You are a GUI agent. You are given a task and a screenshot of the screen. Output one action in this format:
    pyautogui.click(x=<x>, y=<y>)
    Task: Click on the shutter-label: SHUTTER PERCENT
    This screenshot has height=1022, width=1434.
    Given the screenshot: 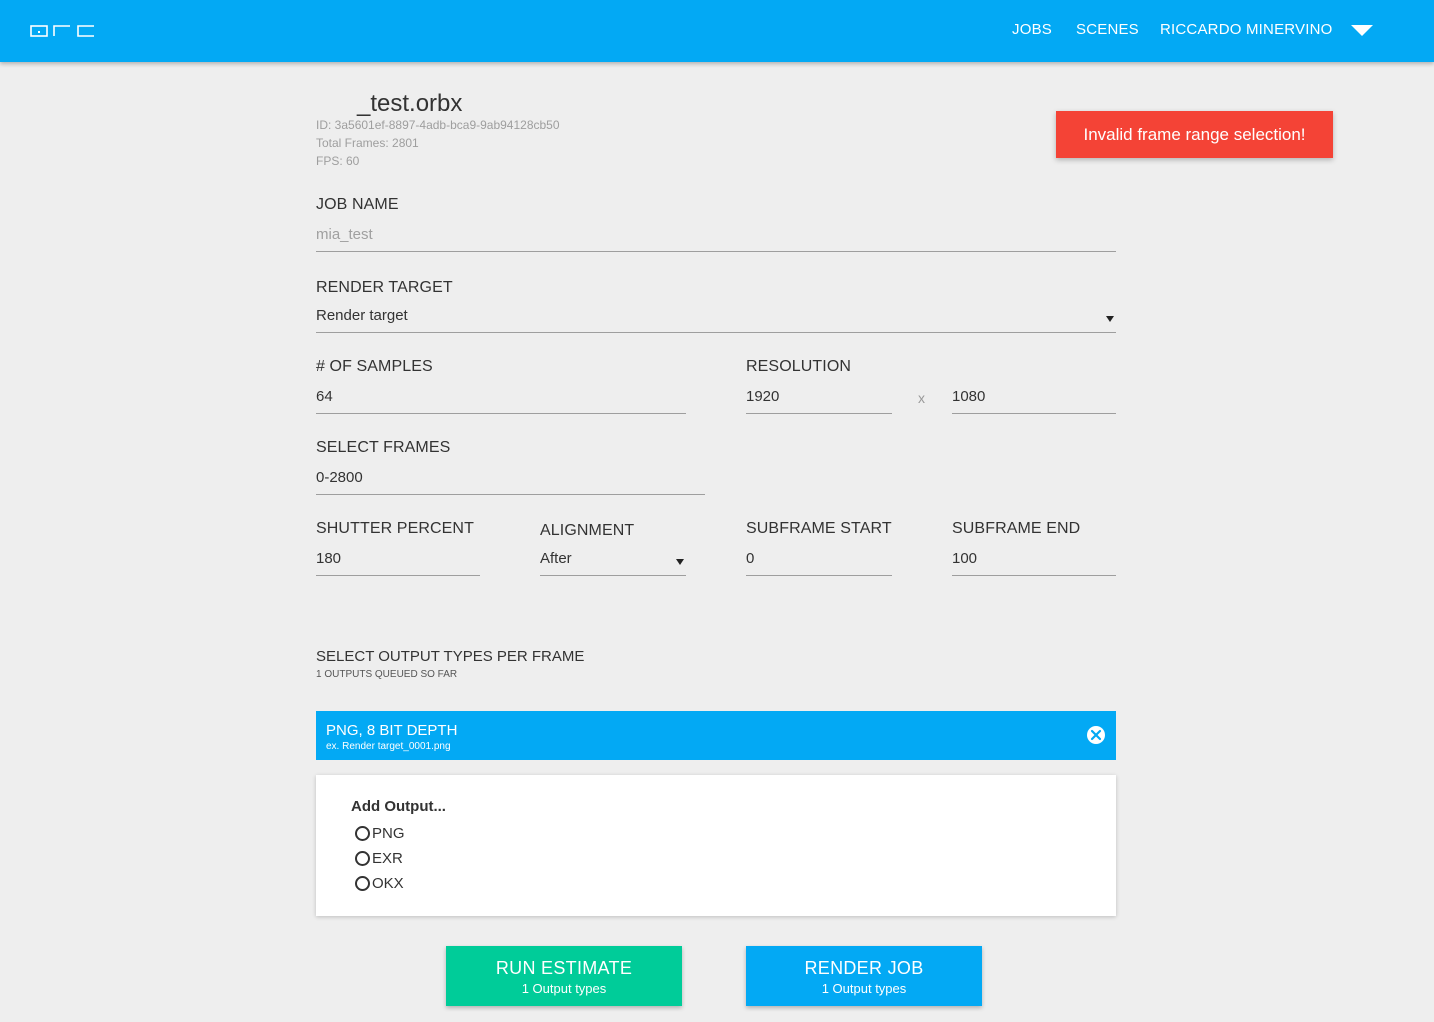 What is the action you would take?
    pyautogui.click(x=395, y=528)
    